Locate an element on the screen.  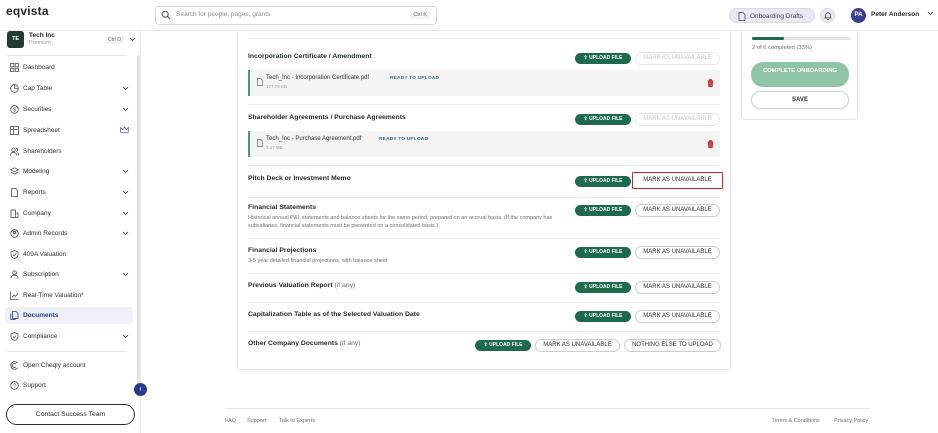
sidebar-item-securities: $ Securities is located at coordinates (69, 109).